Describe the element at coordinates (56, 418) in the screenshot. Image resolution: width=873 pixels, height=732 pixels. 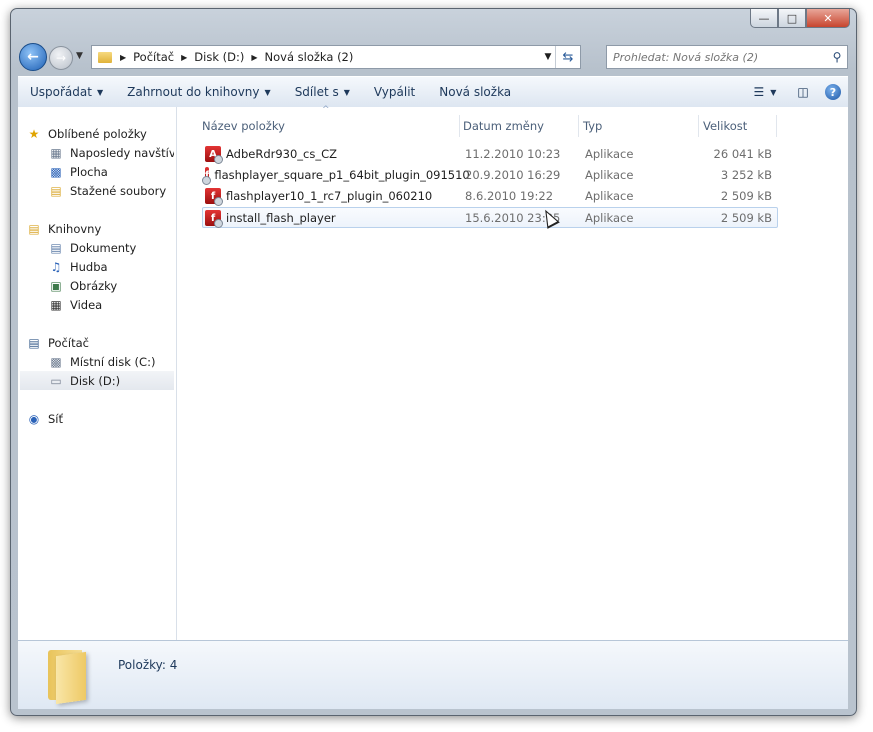
I see `nav-label: Síť` at that location.